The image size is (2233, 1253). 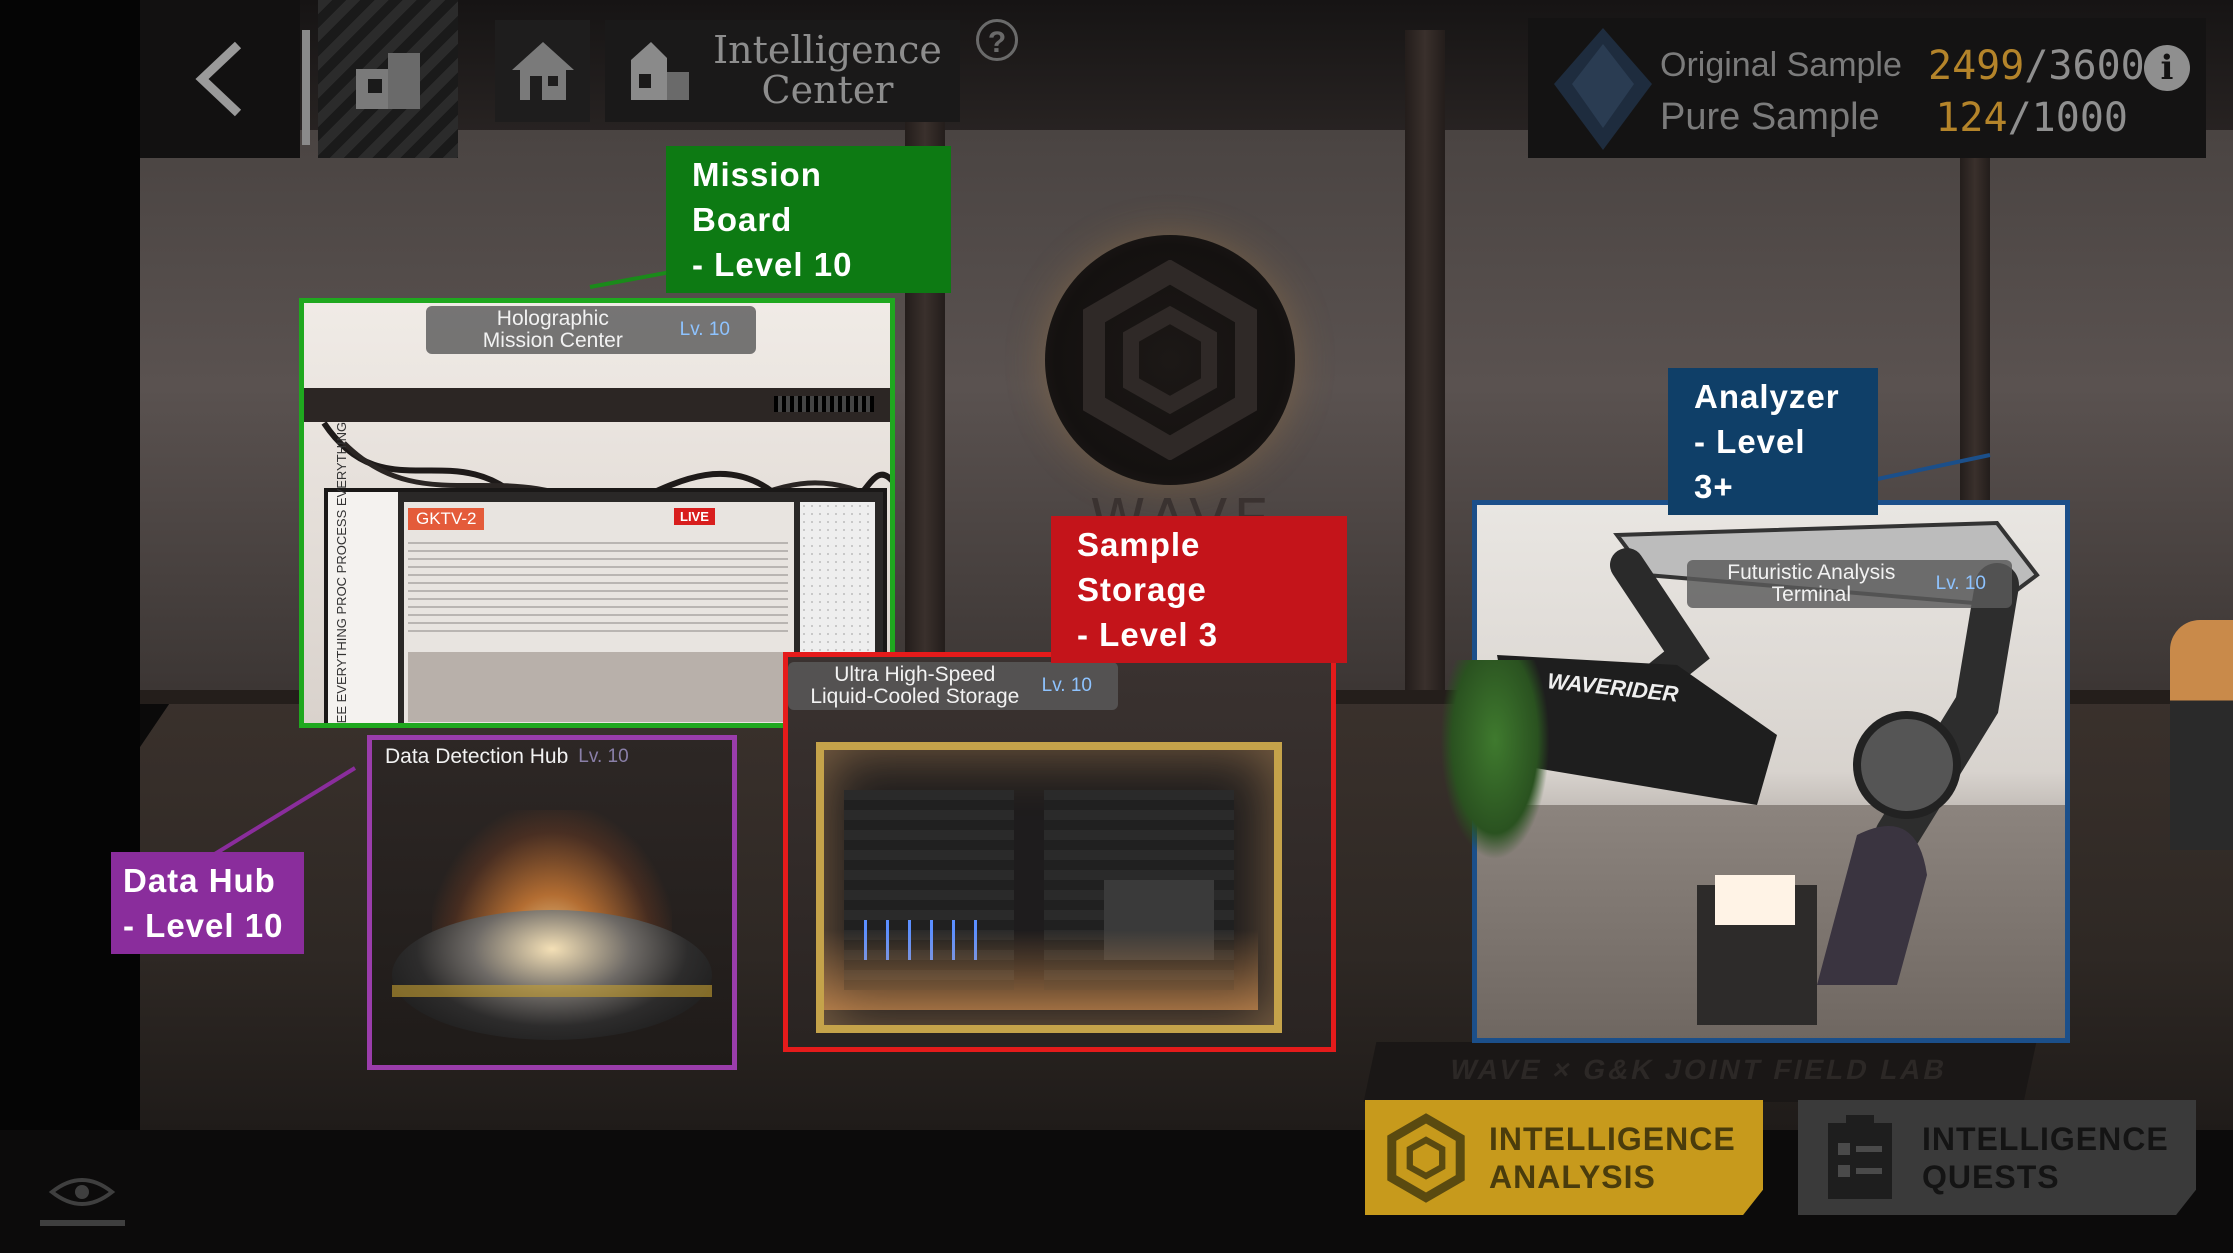 I want to click on pure-current: 124, so click(x=1971, y=118).